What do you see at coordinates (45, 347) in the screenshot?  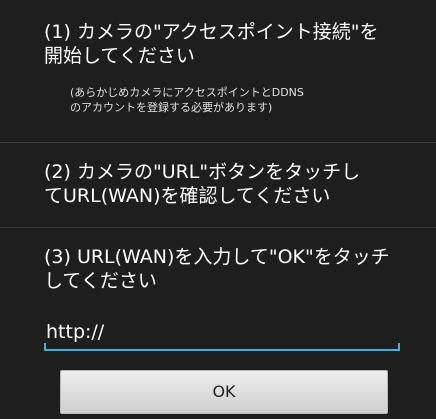 I see `url-input-underline-left` at bounding box center [45, 347].